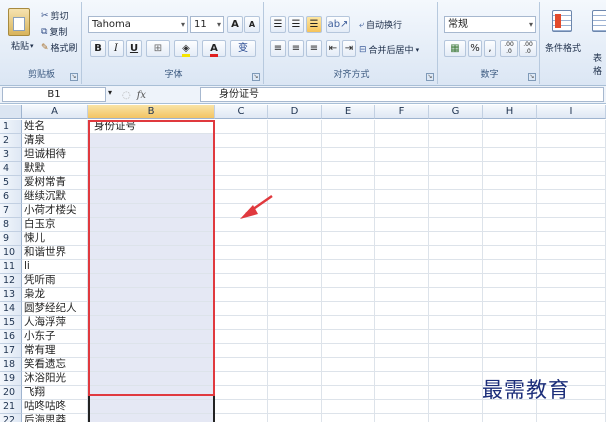  What do you see at coordinates (348, 155) in the screenshot?
I see `cell-e3` at bounding box center [348, 155].